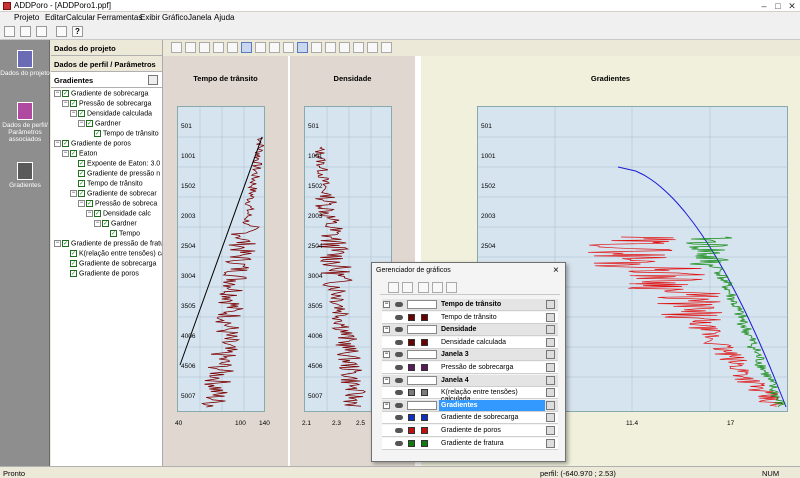 This screenshot has width=800, height=478. Describe the element at coordinates (115, 175) in the screenshot. I see `tree-node: ✓ Gradiente de pressão n` at that location.